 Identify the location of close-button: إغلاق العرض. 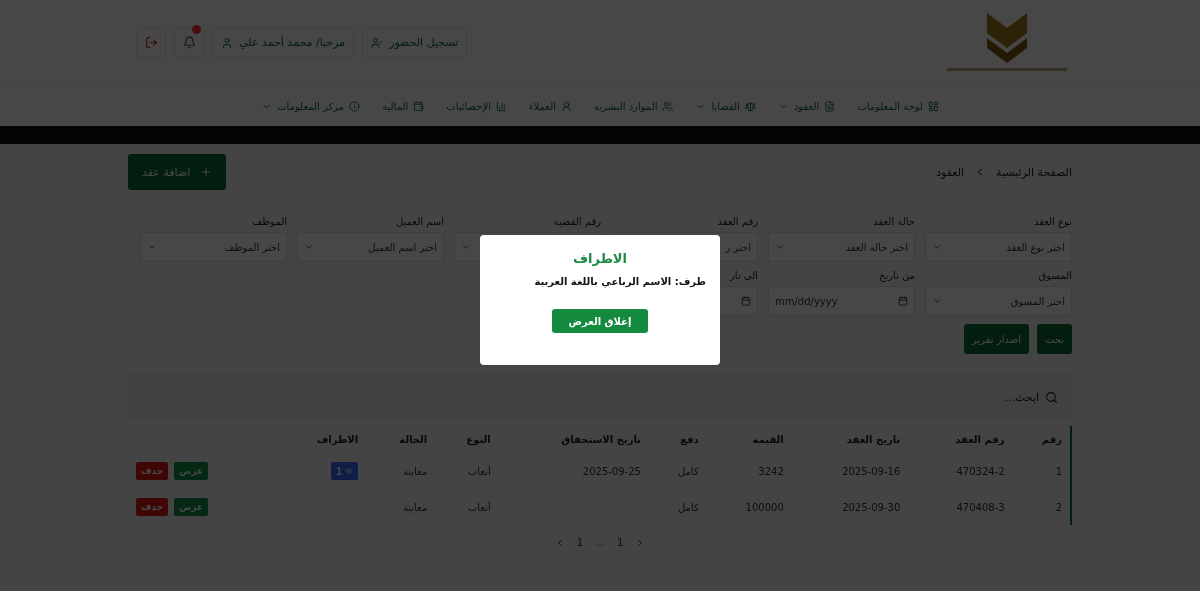
(600, 321).